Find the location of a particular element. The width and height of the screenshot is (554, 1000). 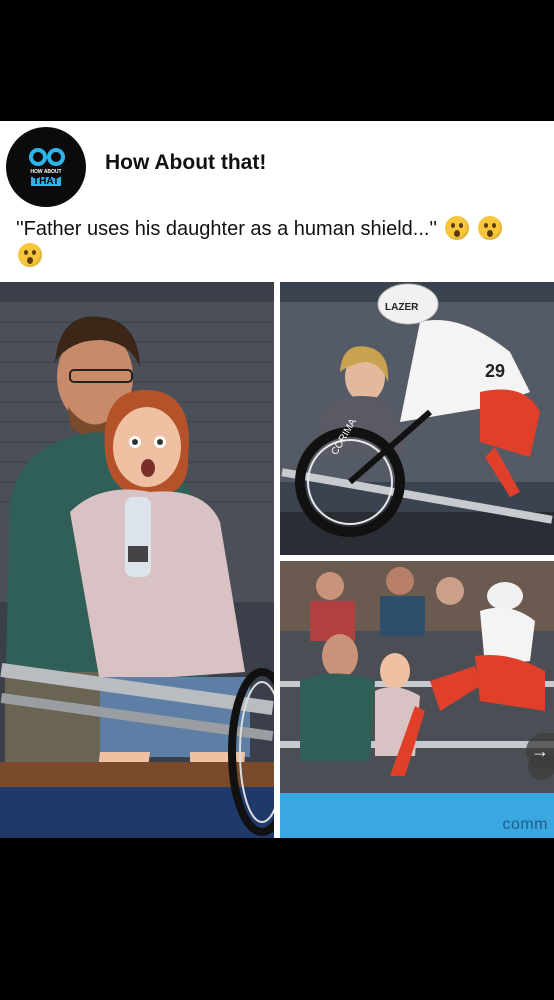

photo-cyclist-stands-image is located at coordinates (417, 699).